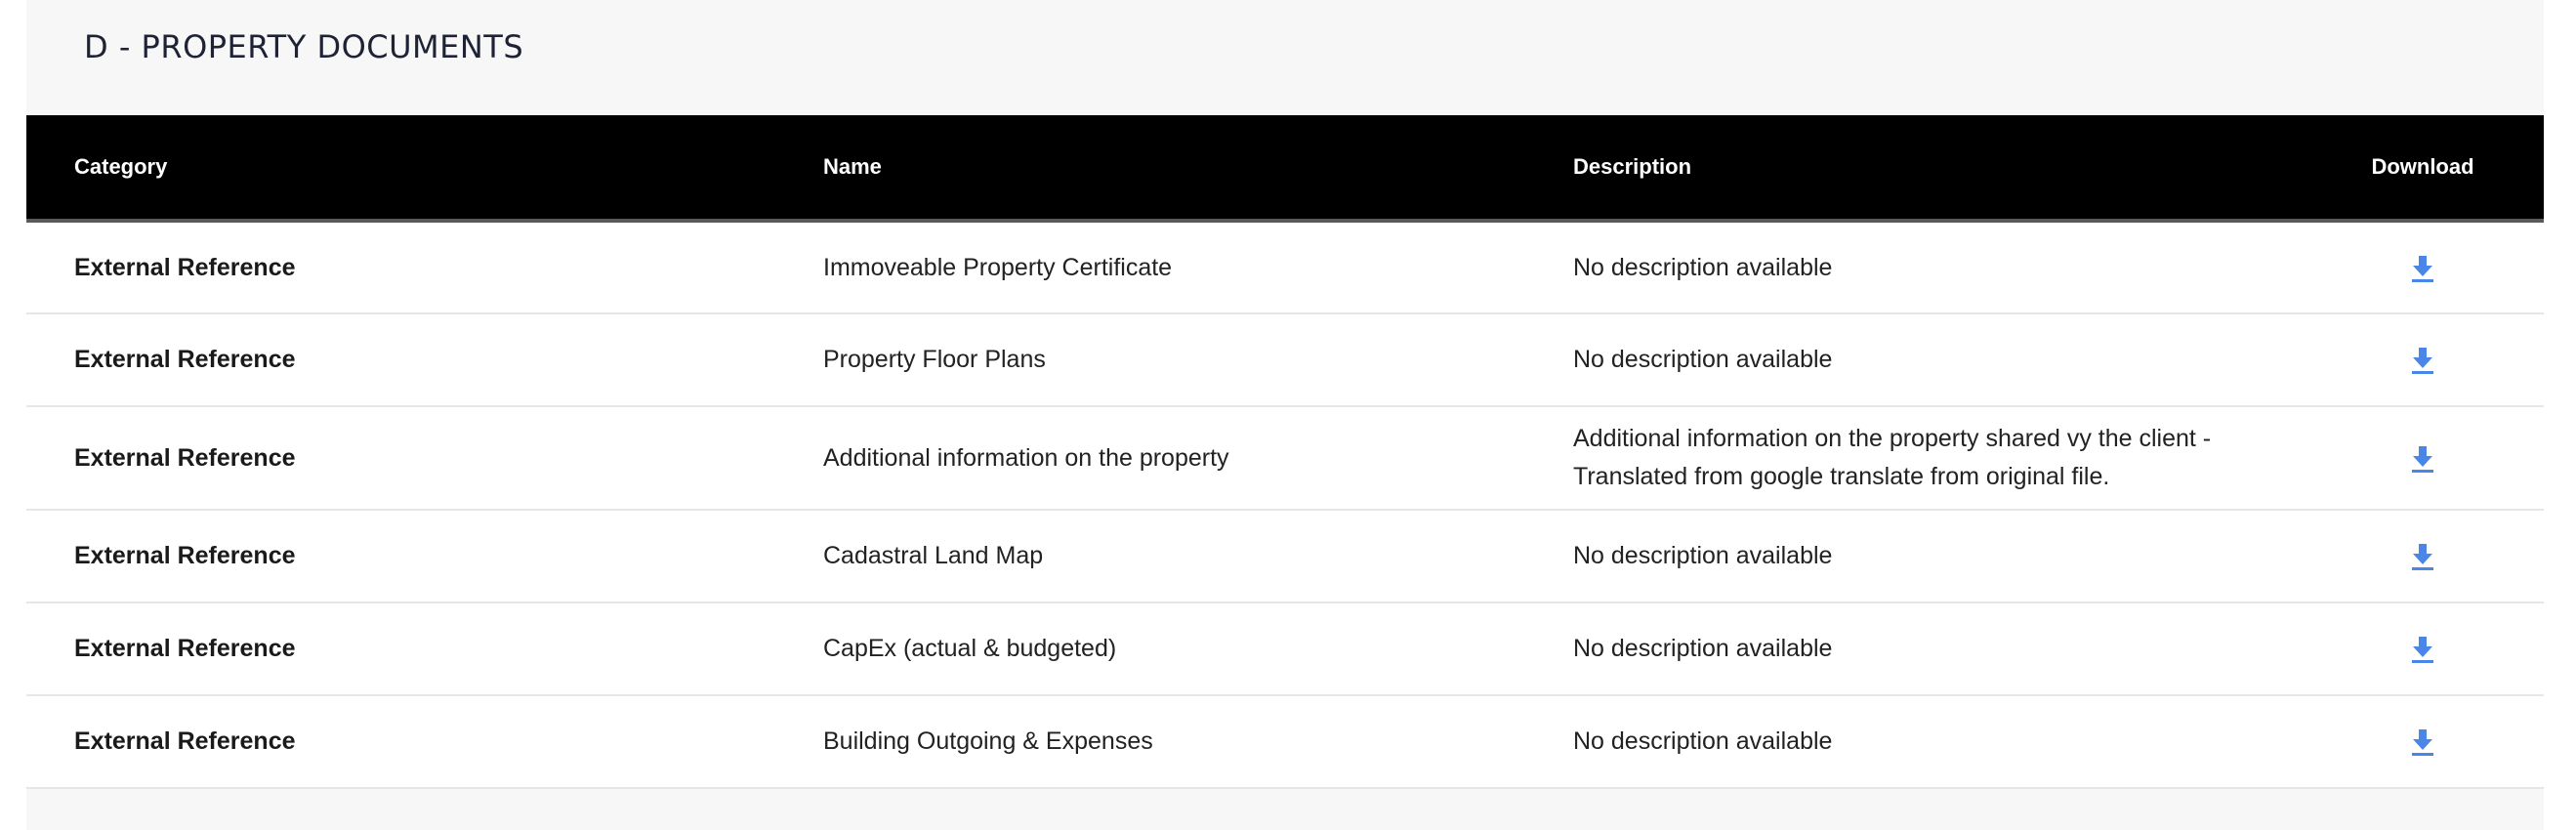 Image resolution: width=2576 pixels, height=830 pixels. What do you see at coordinates (1150, 458) in the screenshot?
I see `name-cell: Additional information on the property` at bounding box center [1150, 458].